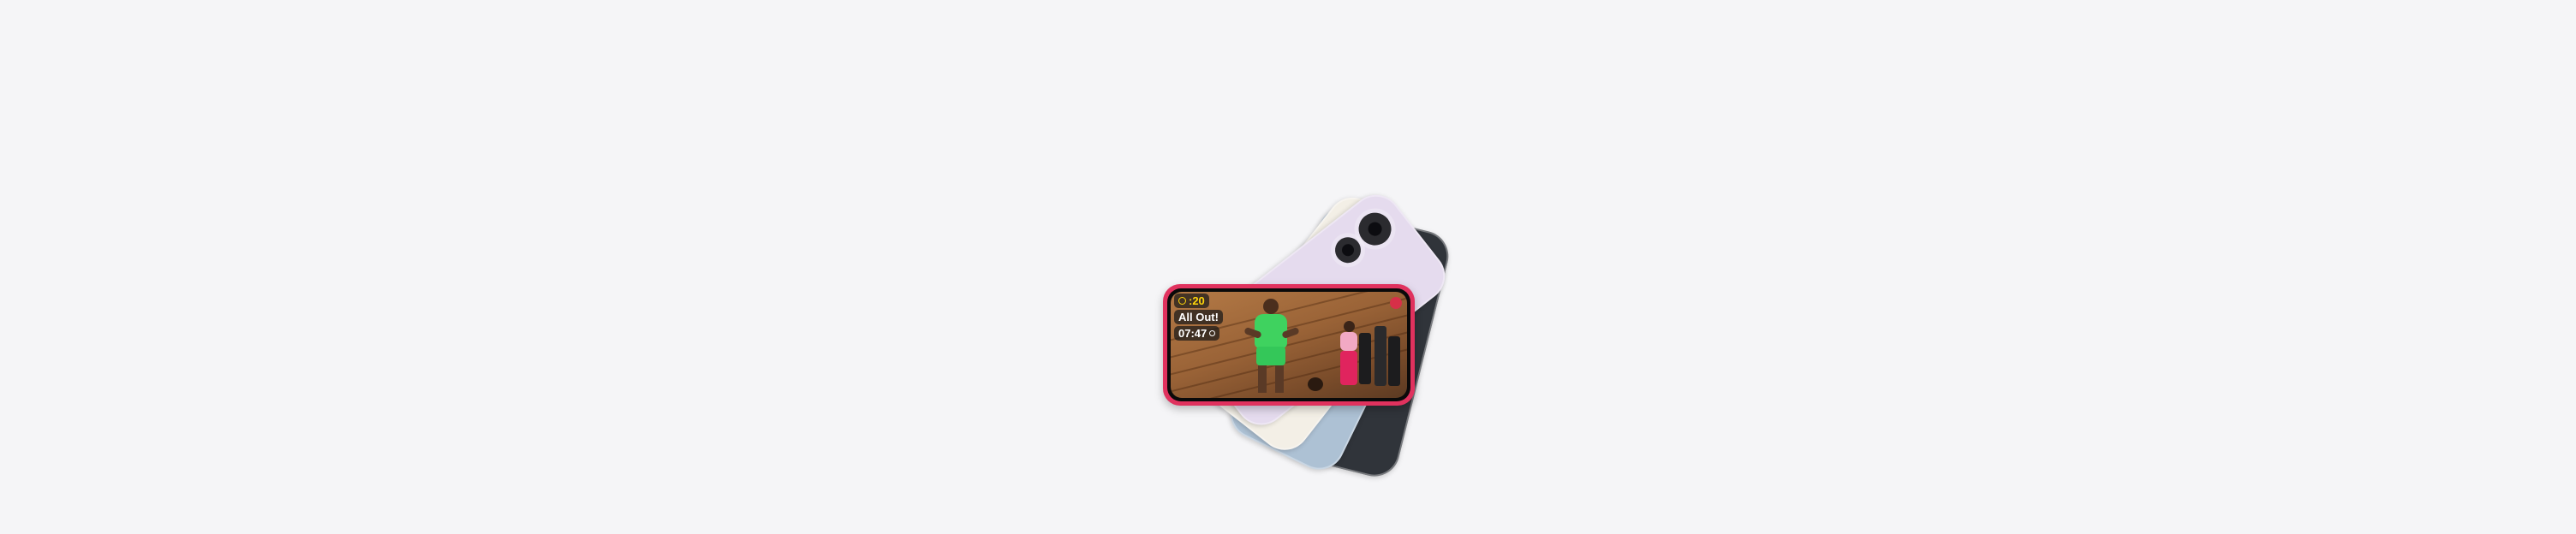 This screenshot has height=534, width=2576. I want to click on workout-title-text: All Out!, so click(1198, 317).